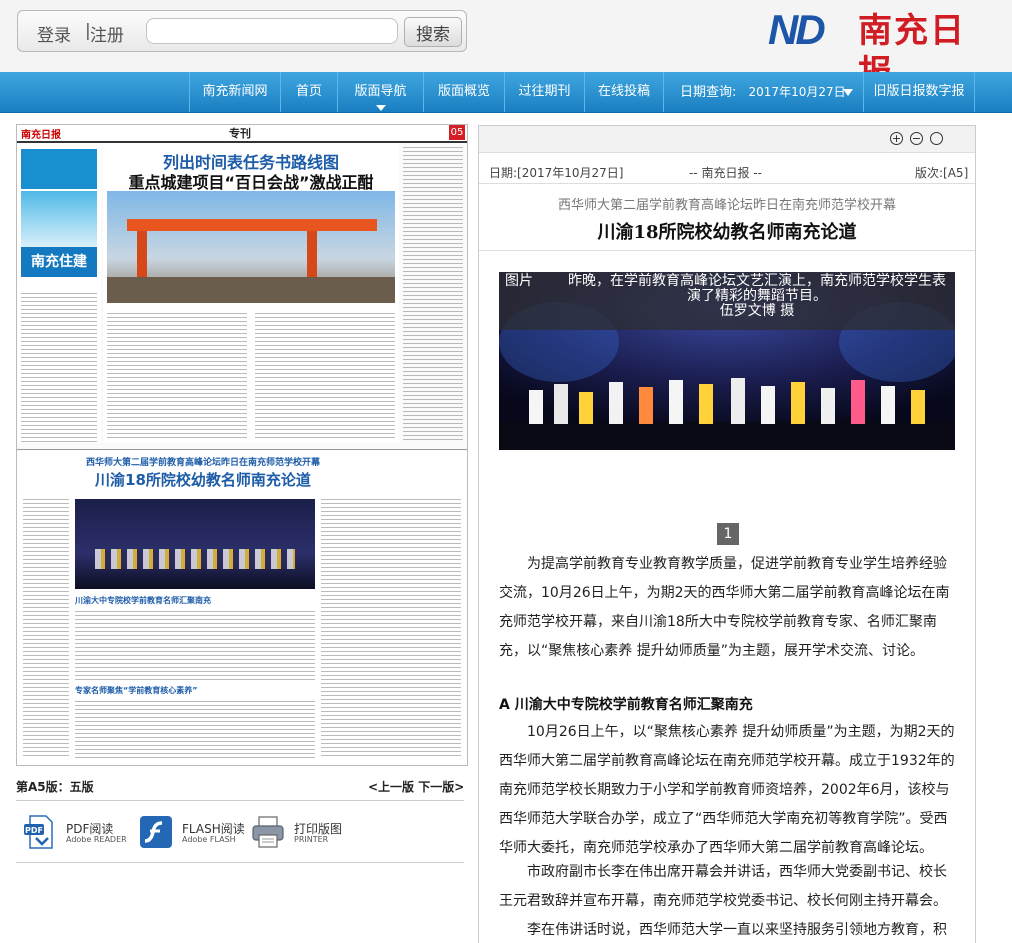  What do you see at coordinates (506, 47) in the screenshot?
I see `top-bar: 登录 | 注册 搜索 ND 南充日报` at bounding box center [506, 47].